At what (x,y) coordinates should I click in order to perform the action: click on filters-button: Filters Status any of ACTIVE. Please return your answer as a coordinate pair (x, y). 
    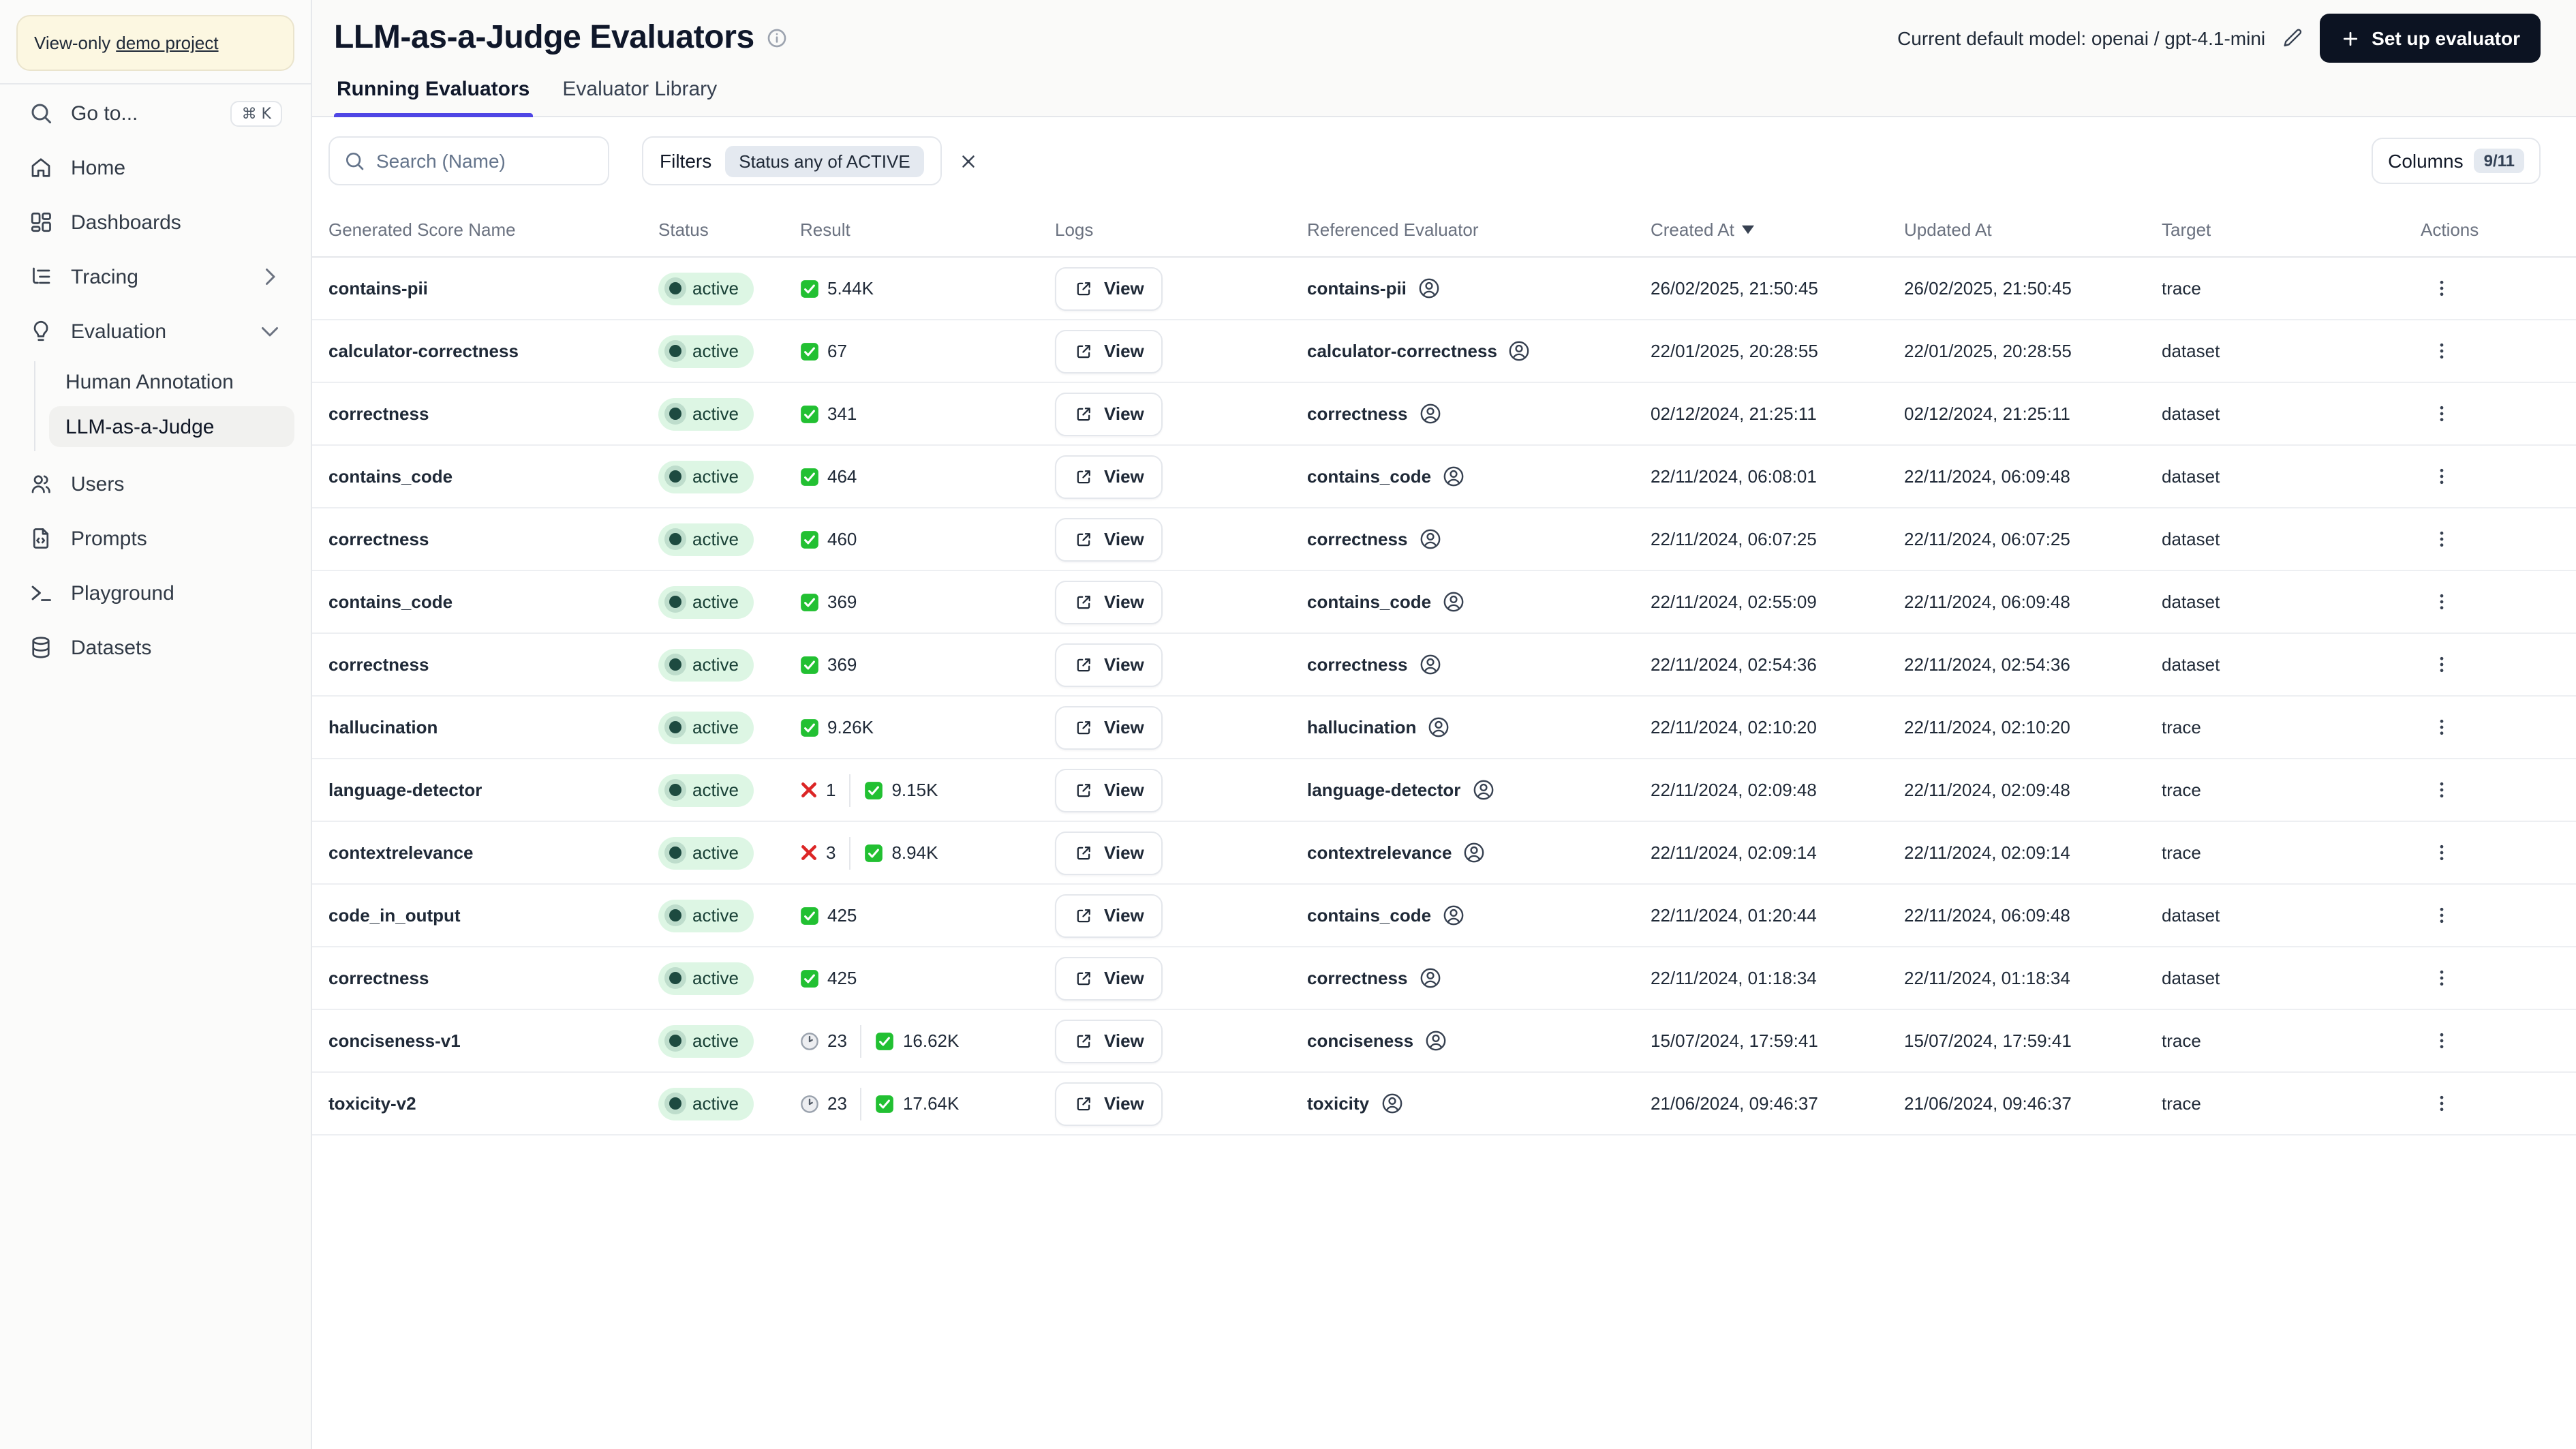
    Looking at the image, I should click on (792, 161).